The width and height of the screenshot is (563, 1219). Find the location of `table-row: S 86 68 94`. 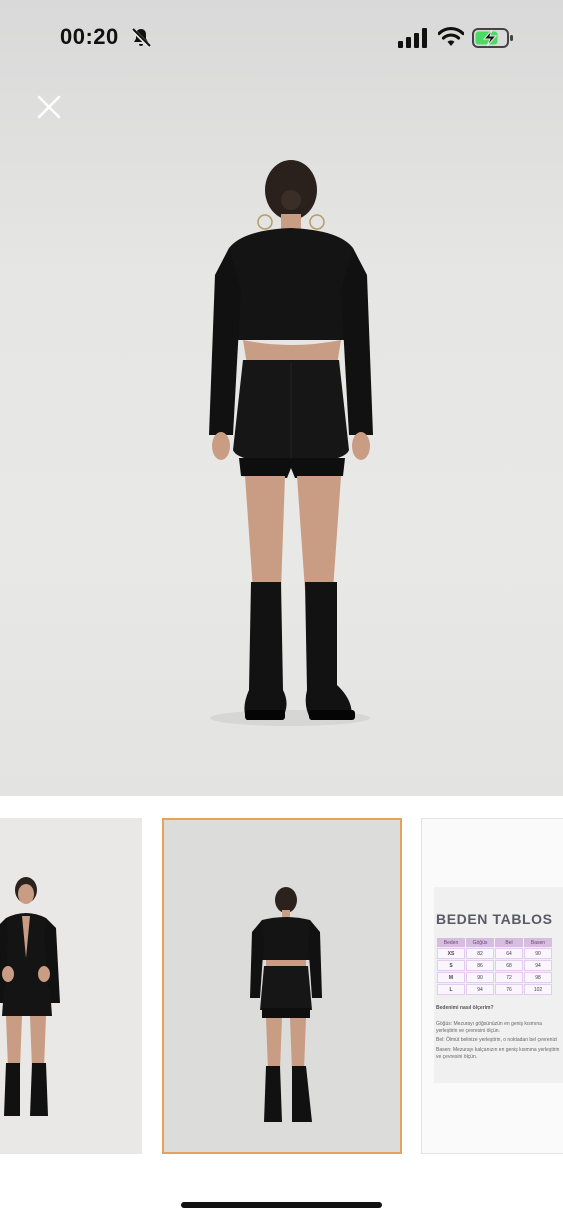

table-row: S 86 68 94 is located at coordinates (494, 965).